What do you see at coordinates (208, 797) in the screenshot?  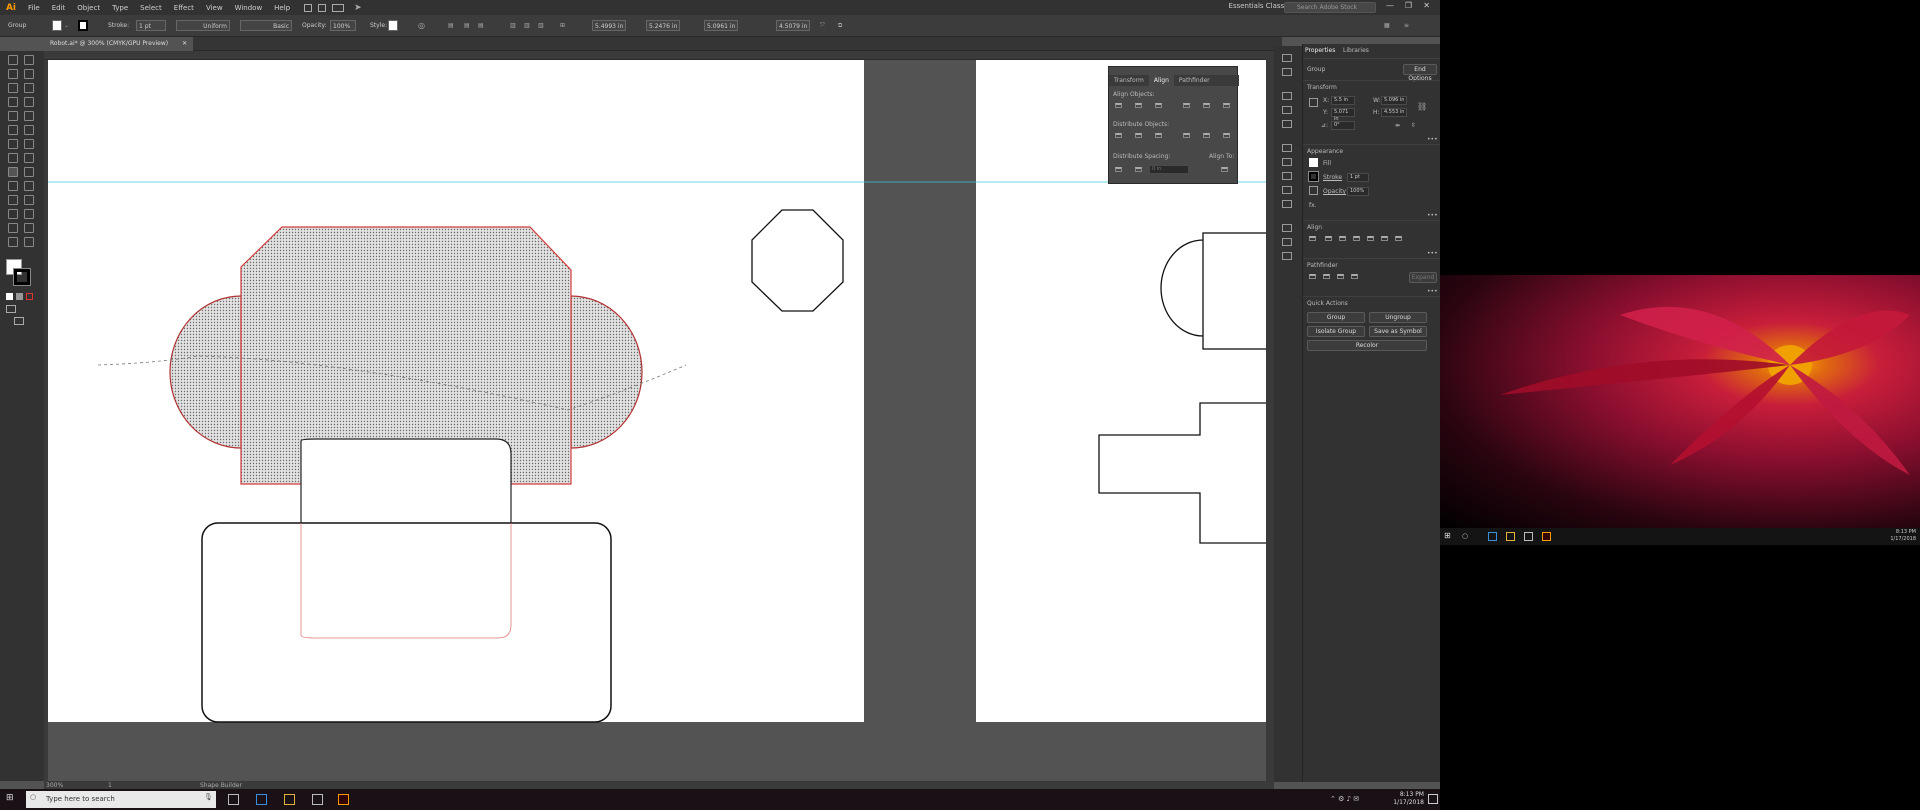 I see `microphone-icon: 🎙` at bounding box center [208, 797].